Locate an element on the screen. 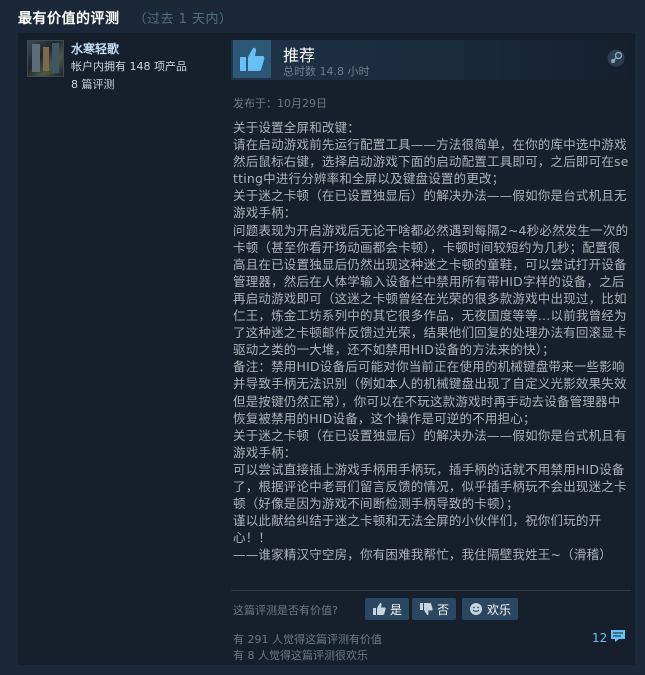  posted-date: 发布于：10月29日 is located at coordinates (280, 103).